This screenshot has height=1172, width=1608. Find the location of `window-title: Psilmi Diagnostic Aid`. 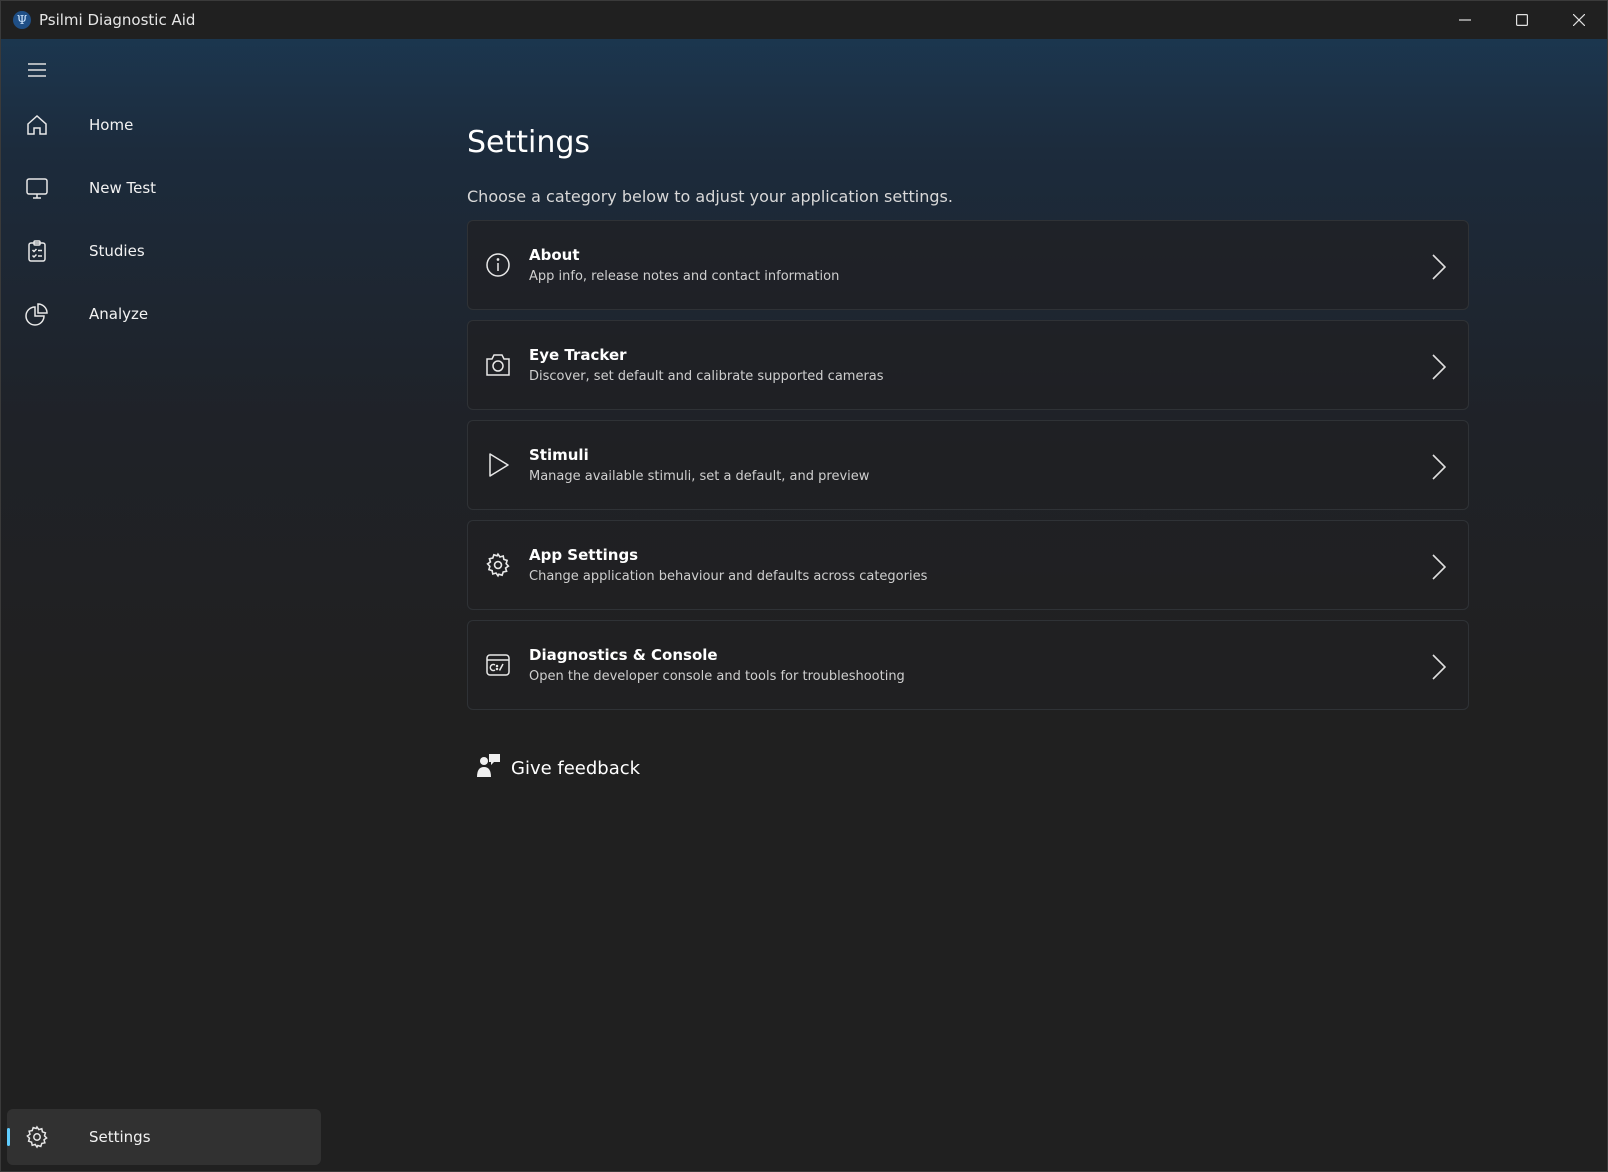

window-title: Psilmi Diagnostic Aid is located at coordinates (117, 20).